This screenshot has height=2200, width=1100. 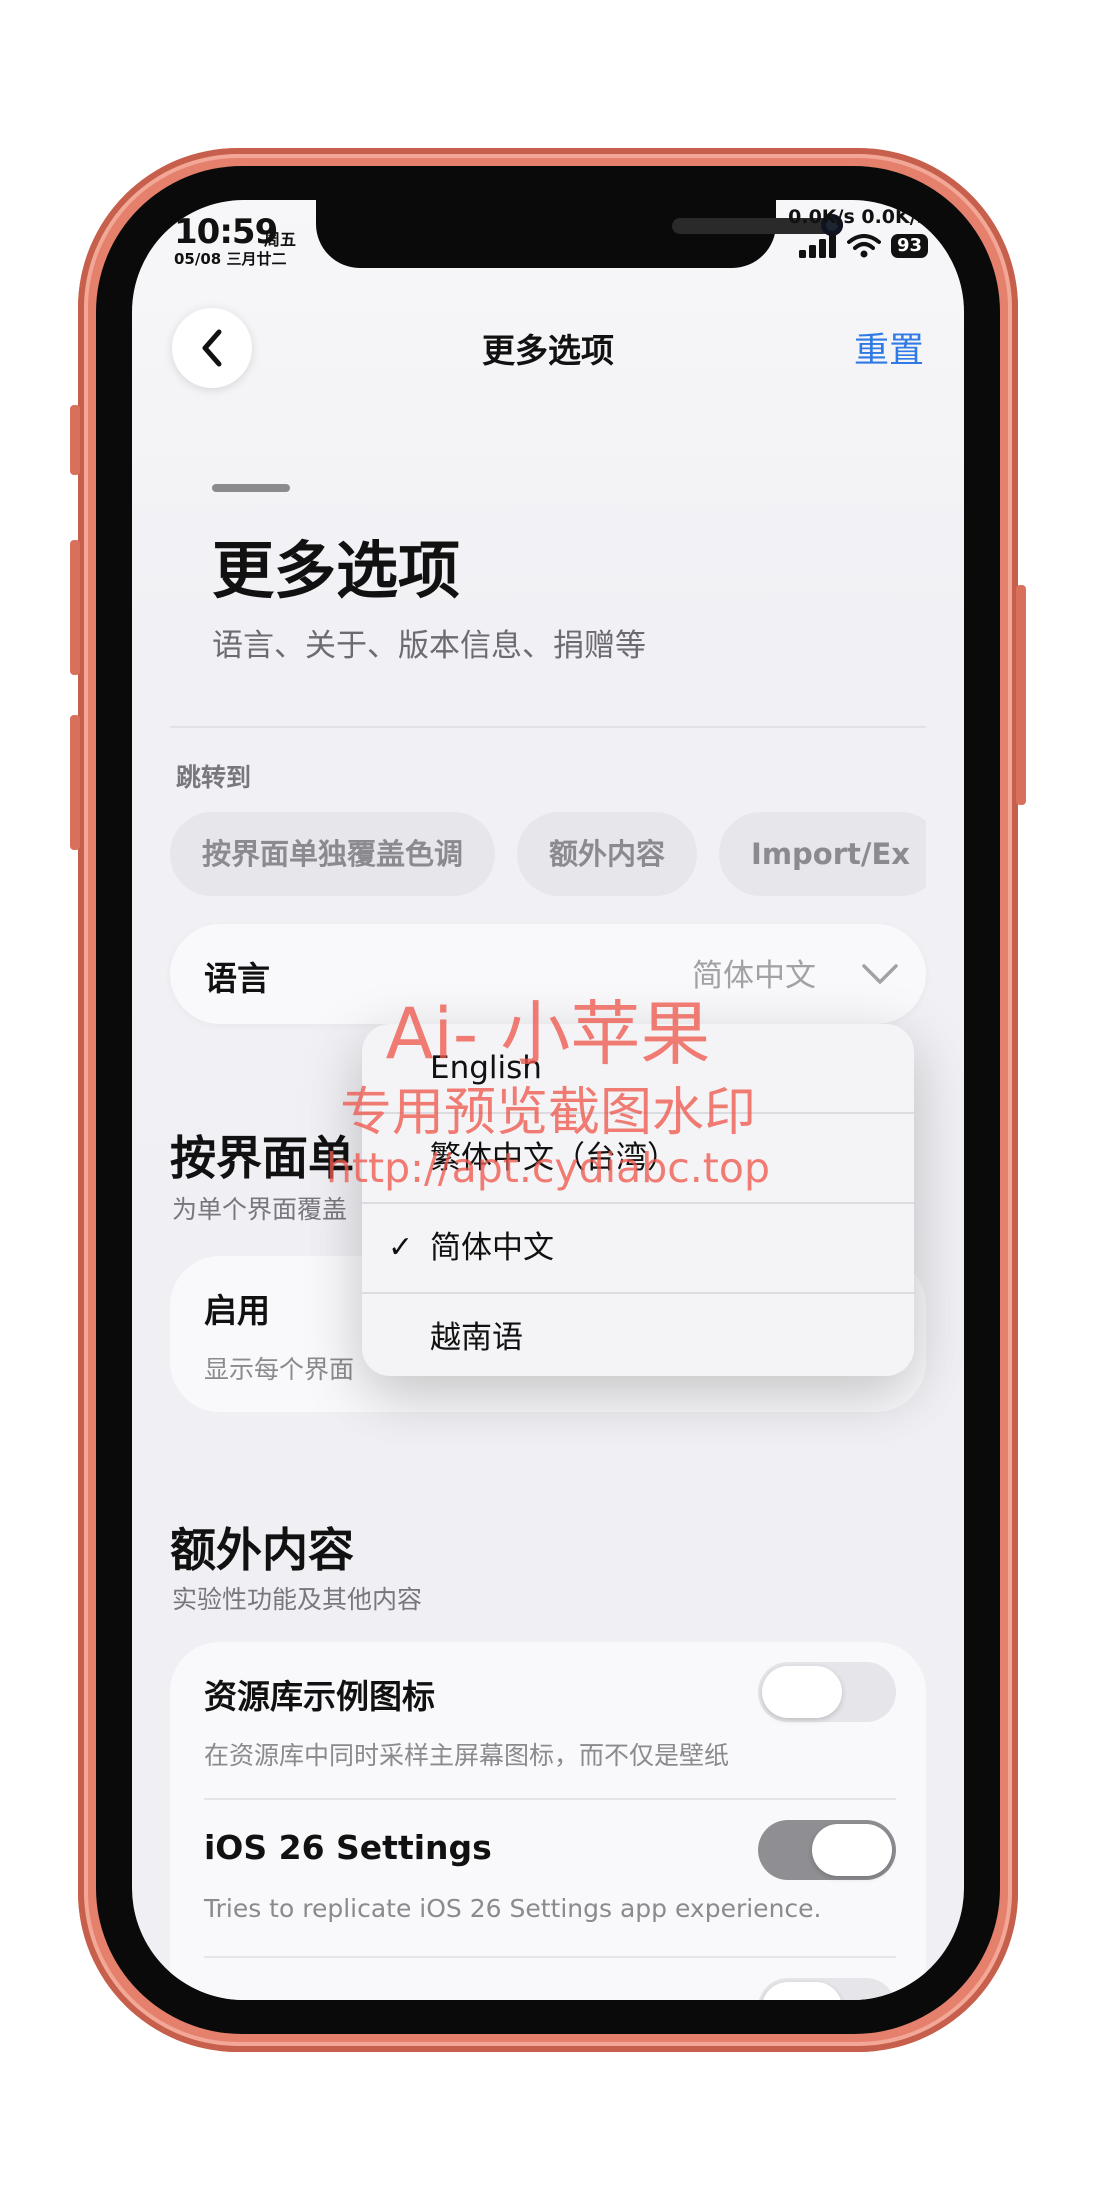 I want to click on ios26-settings-title: iOS 26 Settings, so click(x=348, y=1847).